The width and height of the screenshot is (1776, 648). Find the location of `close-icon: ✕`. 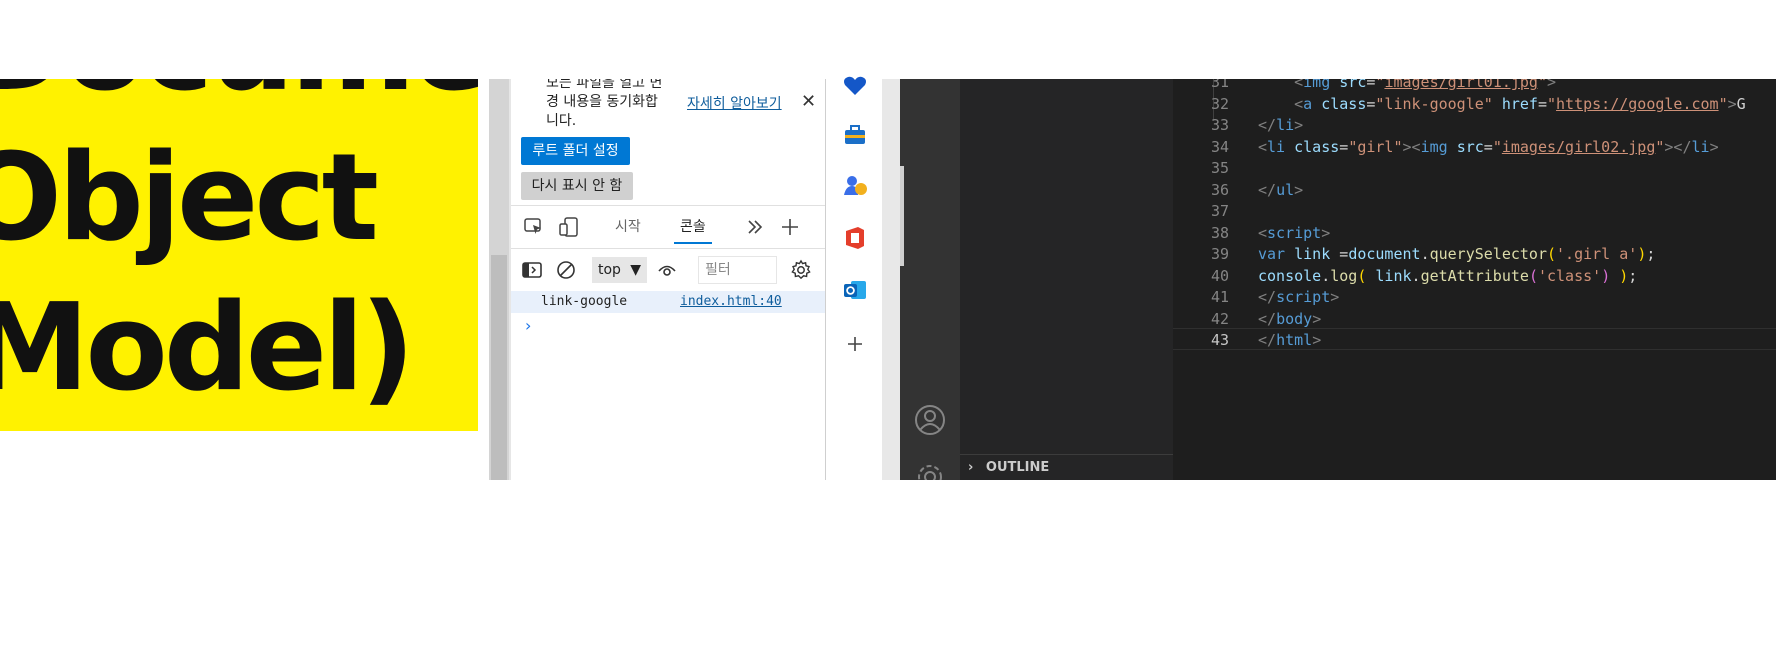

close-icon: ✕ is located at coordinates (808, 101).